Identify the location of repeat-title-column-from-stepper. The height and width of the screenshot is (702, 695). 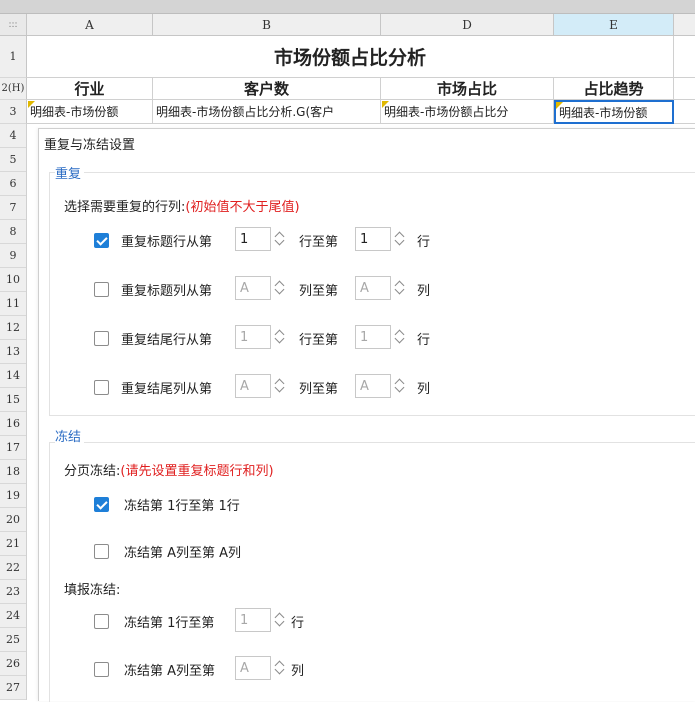
(280, 288).